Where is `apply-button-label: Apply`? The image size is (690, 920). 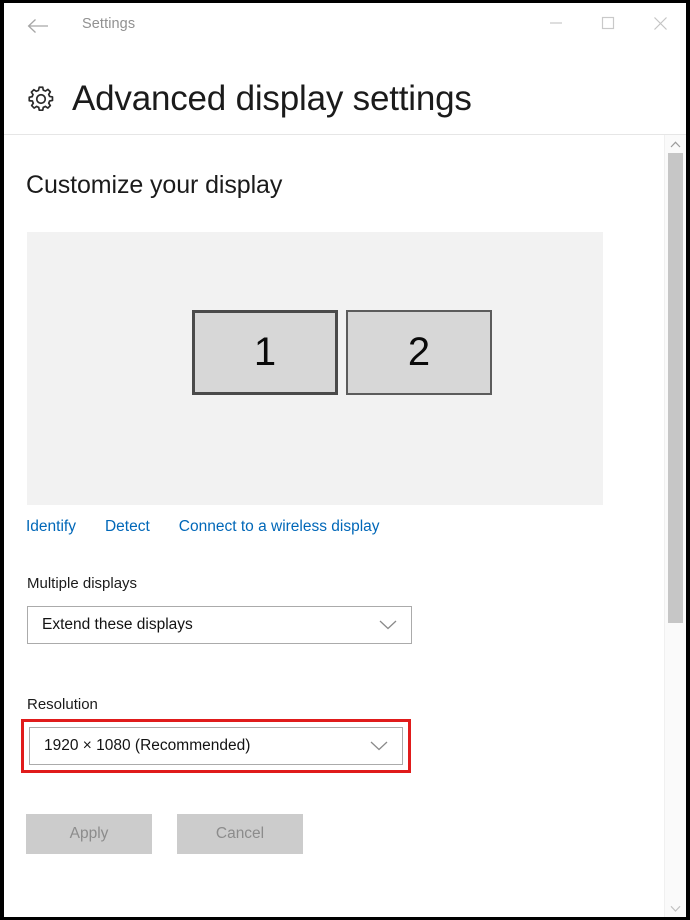
apply-button-label: Apply is located at coordinates (89, 833).